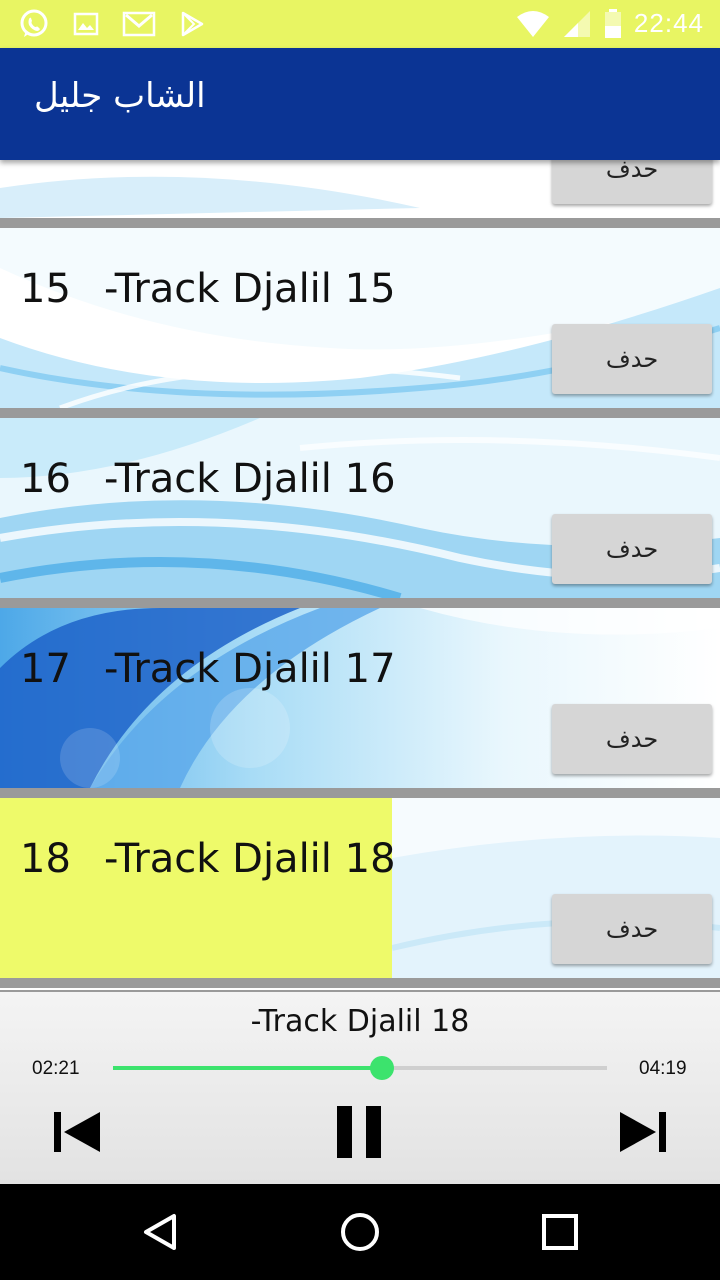 This screenshot has height=1280, width=720. I want to click on track-title: -Track Djalil 15, so click(250, 289).